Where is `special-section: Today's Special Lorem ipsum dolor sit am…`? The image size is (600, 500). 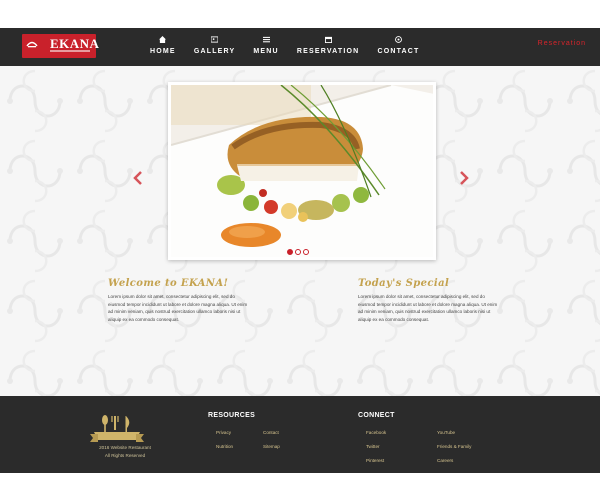 special-section: Today's Special Lorem ipsum dolor sit am… is located at coordinates (428, 300).